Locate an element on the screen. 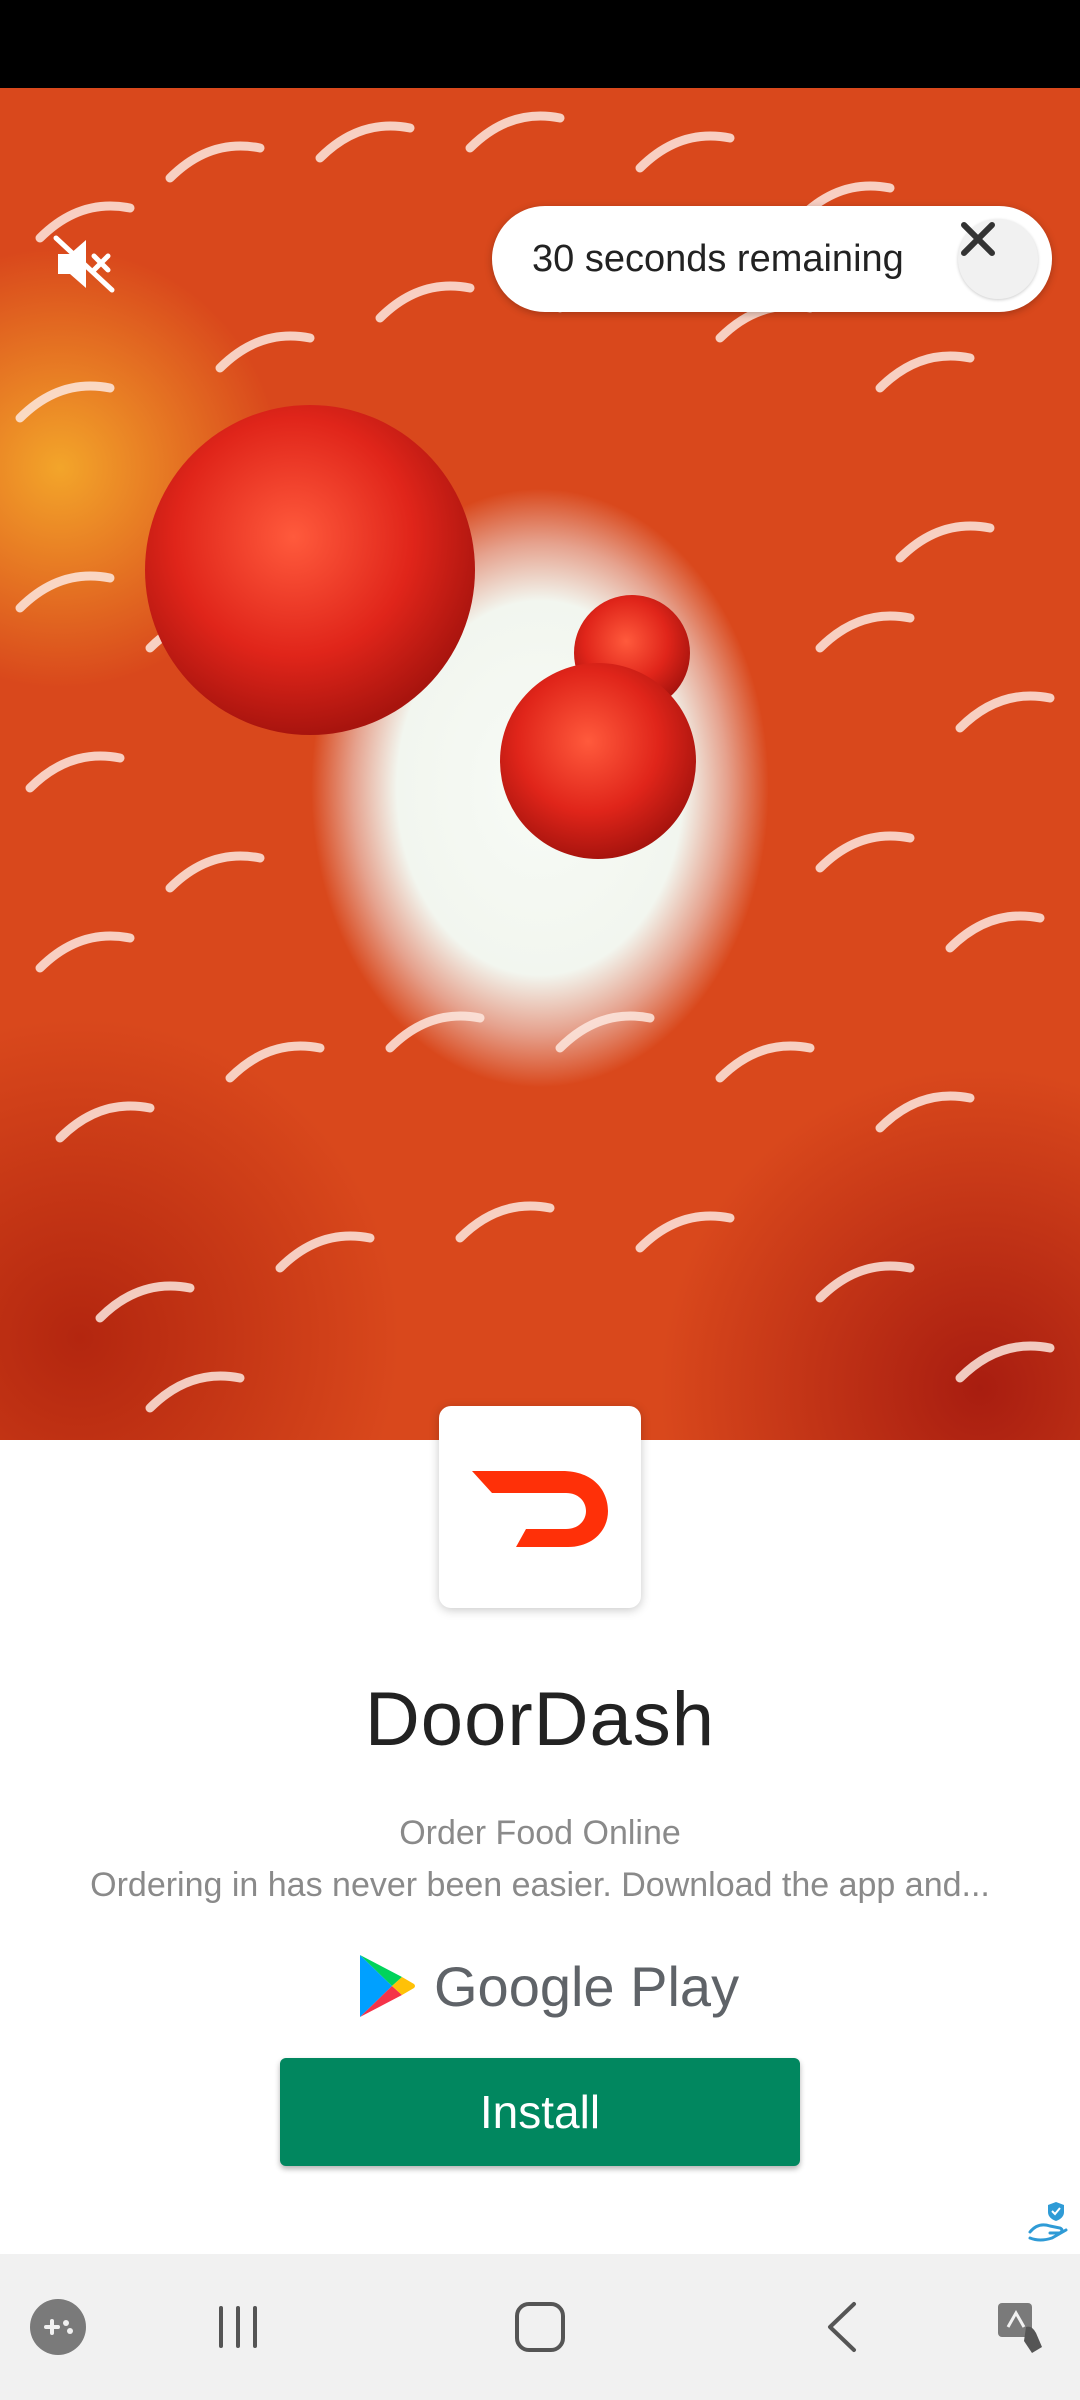 This screenshot has height=2400, width=1080. home-icon is located at coordinates (540, 2327).